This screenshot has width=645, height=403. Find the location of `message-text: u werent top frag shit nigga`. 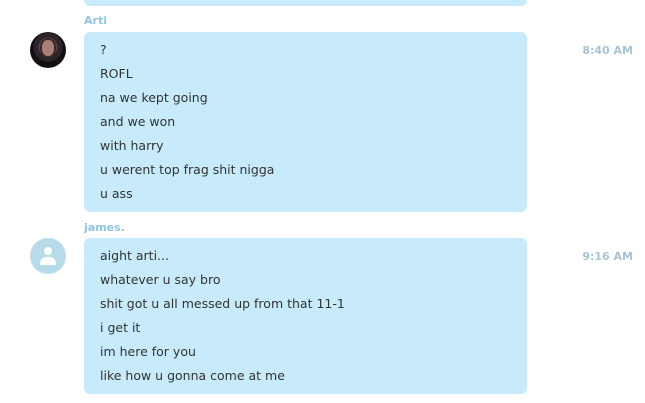

message-text: u werent top frag shit nigga is located at coordinates (187, 169).